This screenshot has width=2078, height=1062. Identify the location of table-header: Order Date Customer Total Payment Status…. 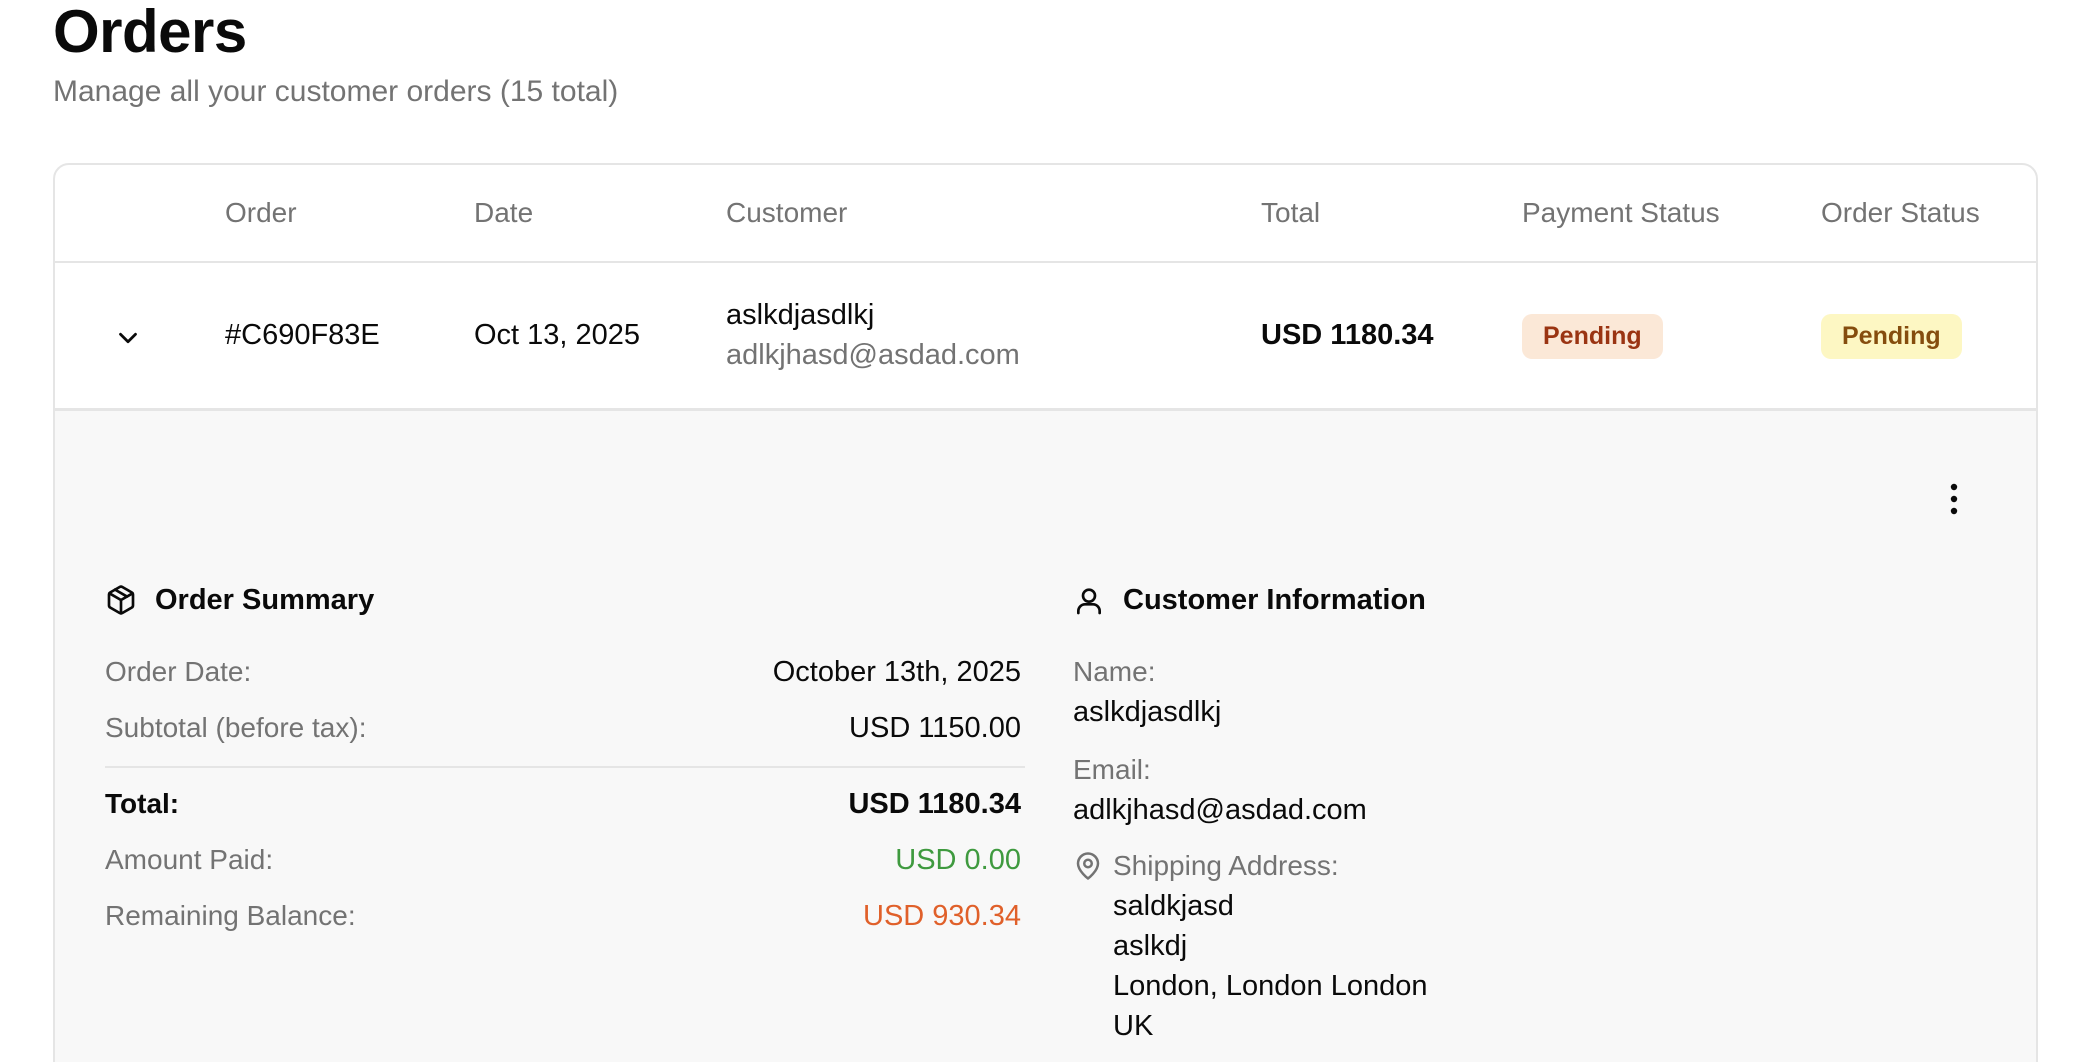
(1045, 214).